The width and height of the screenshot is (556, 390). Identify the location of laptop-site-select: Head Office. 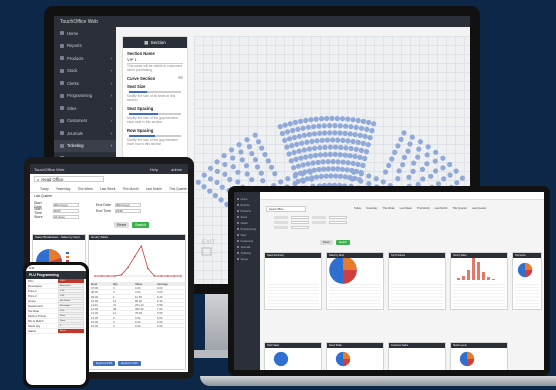
(286, 209).